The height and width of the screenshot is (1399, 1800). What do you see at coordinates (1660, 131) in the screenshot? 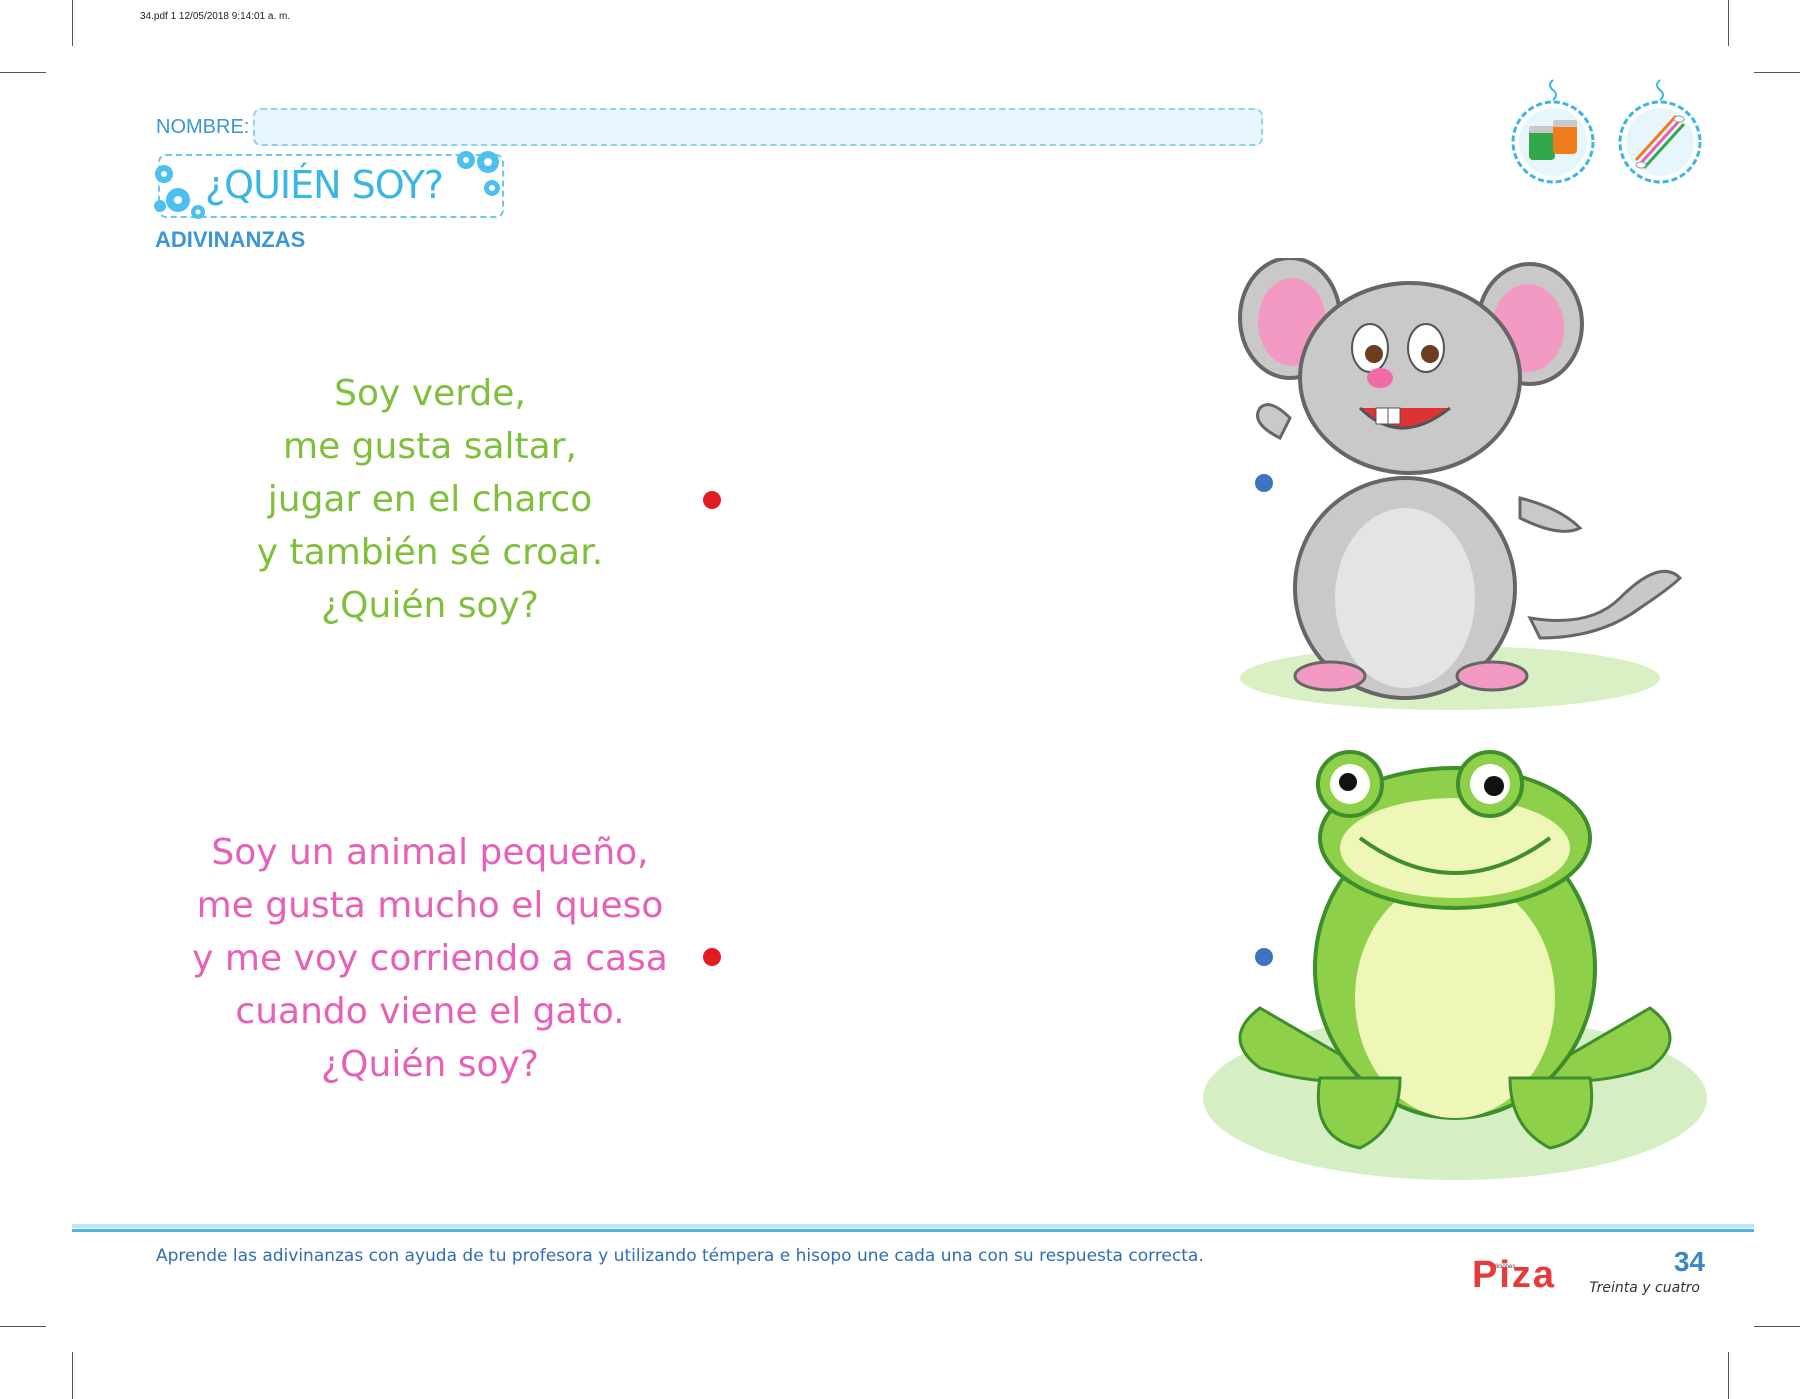
I see `cotton-swabs-icon` at bounding box center [1660, 131].